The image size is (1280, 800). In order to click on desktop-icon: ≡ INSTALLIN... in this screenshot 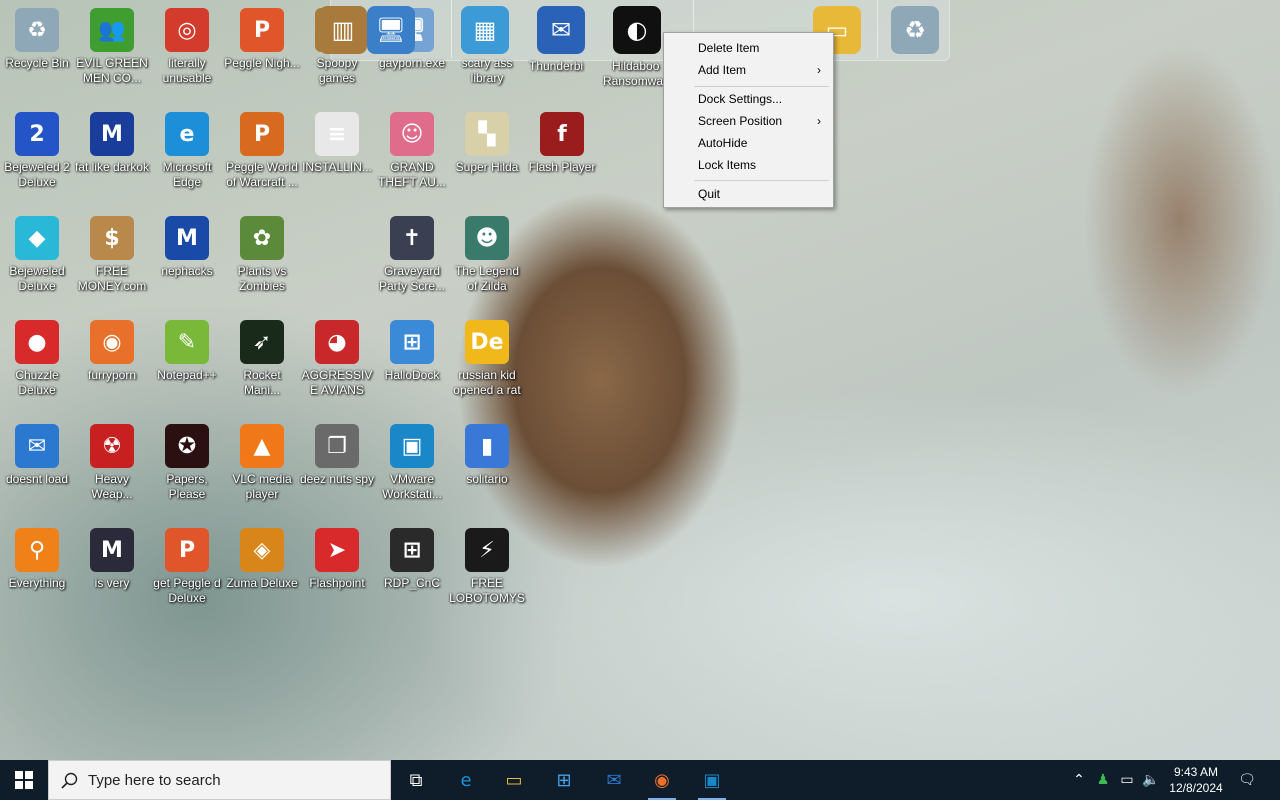, I will do `click(337, 158)`.